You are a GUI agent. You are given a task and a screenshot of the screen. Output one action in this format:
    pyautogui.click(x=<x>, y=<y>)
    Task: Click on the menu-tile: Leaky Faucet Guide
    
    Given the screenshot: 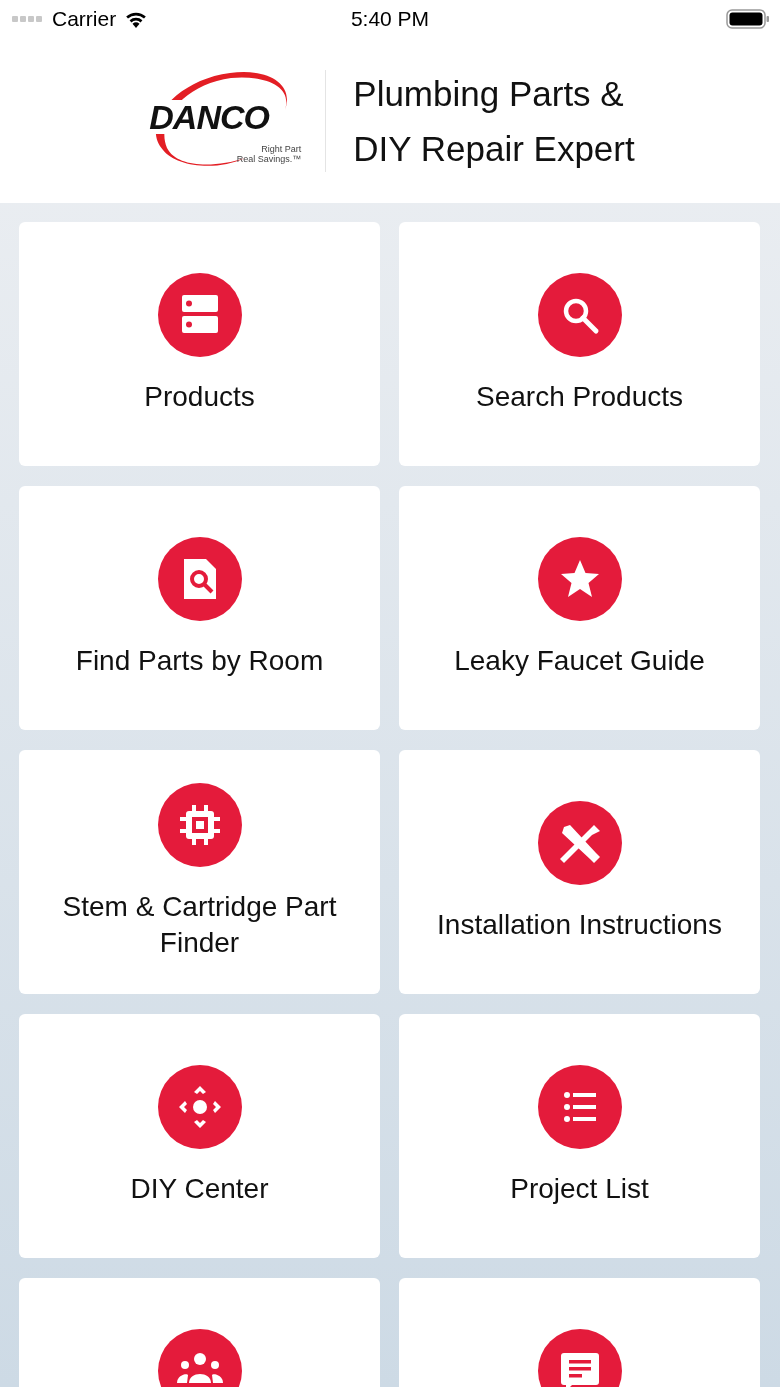 What is the action you would take?
    pyautogui.click(x=579, y=608)
    